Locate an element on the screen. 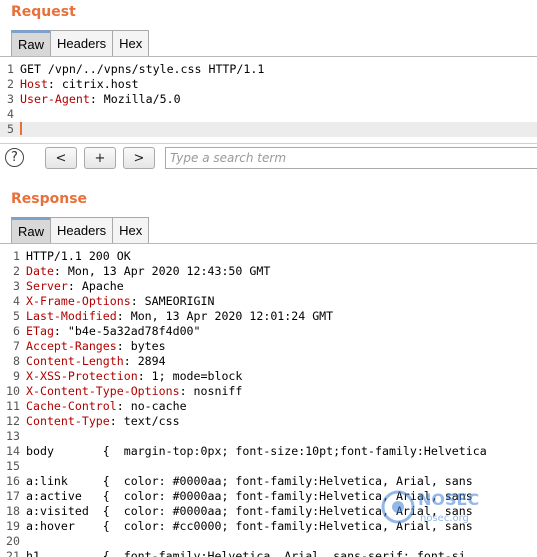 The height and width of the screenshot is (557, 537). line-number: 18 is located at coordinates (13, 511).